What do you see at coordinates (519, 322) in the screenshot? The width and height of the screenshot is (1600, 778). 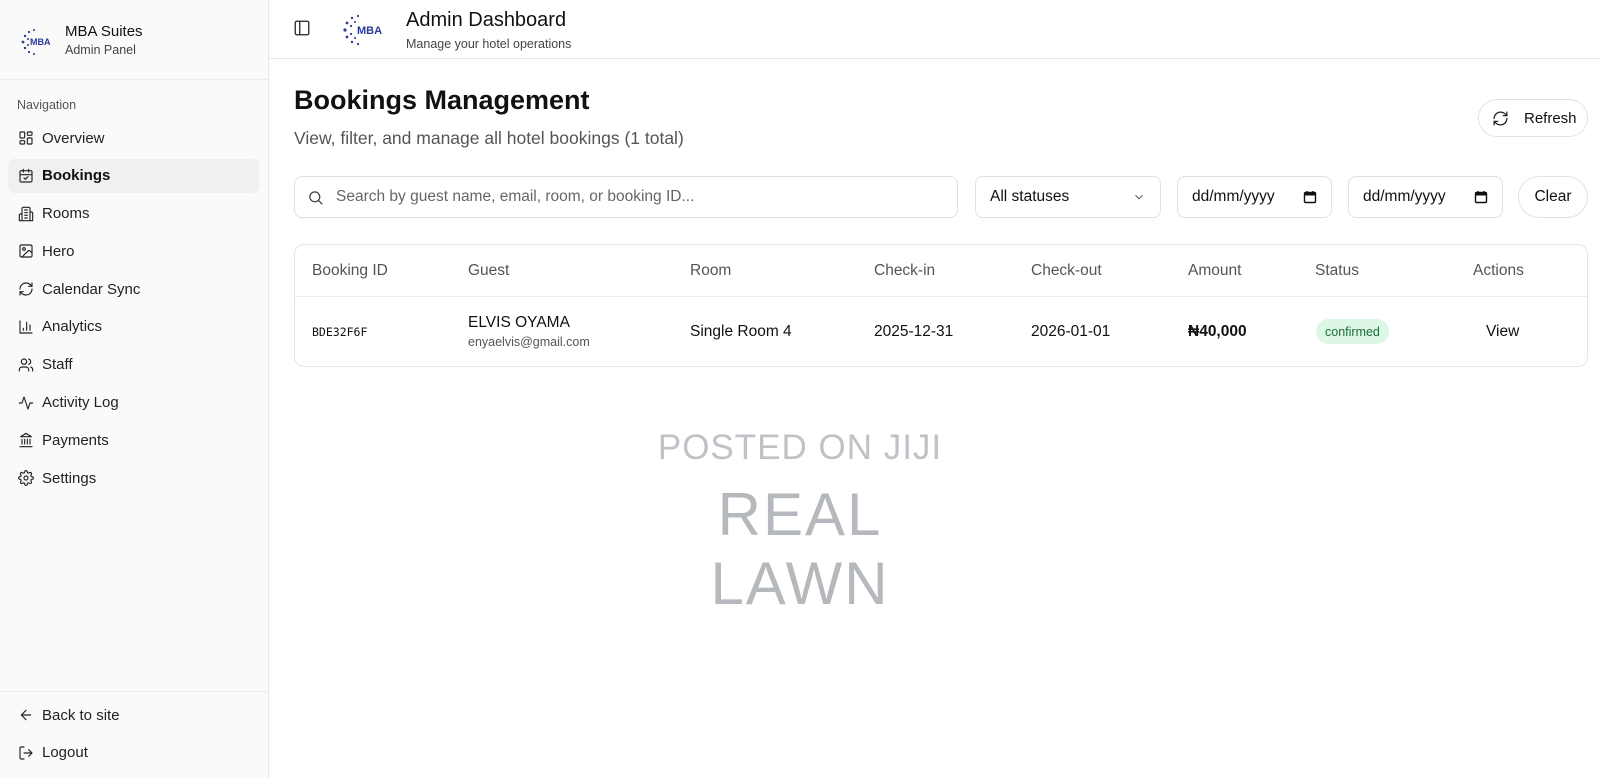 I see `guest-name: ELVIS OYAMA` at bounding box center [519, 322].